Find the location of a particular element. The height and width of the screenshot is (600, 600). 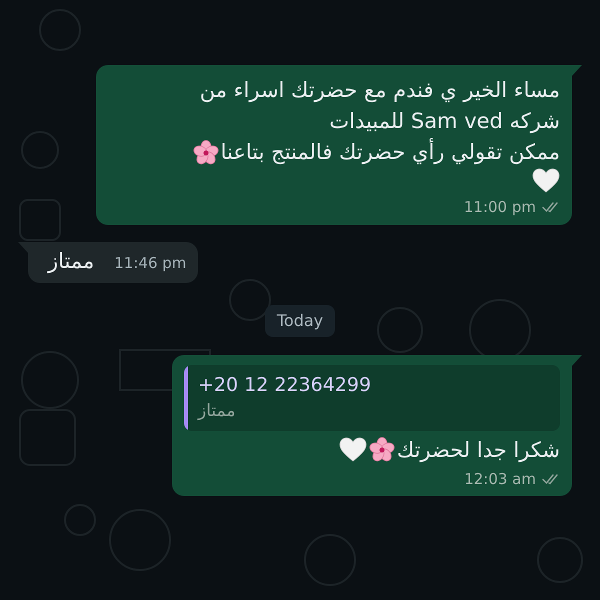

message-time: 12:03 am is located at coordinates (500, 479).